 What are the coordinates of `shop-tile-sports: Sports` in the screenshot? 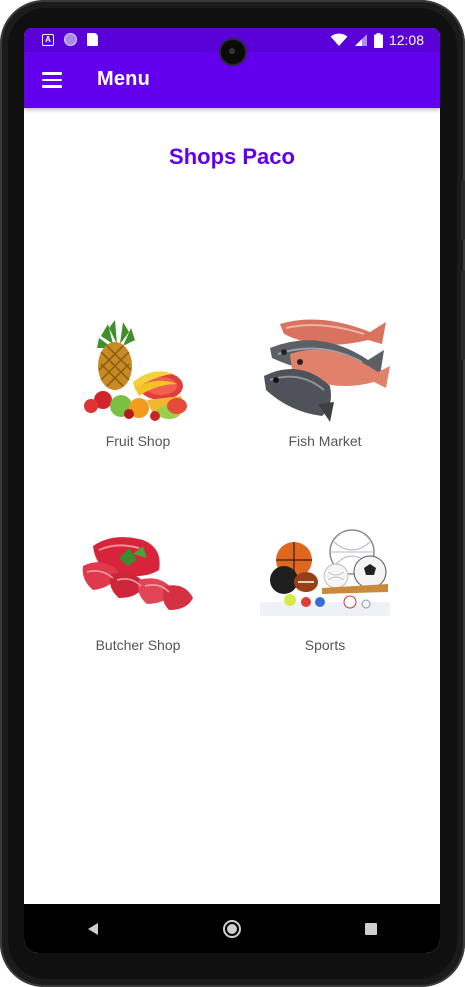 It's located at (325, 585).